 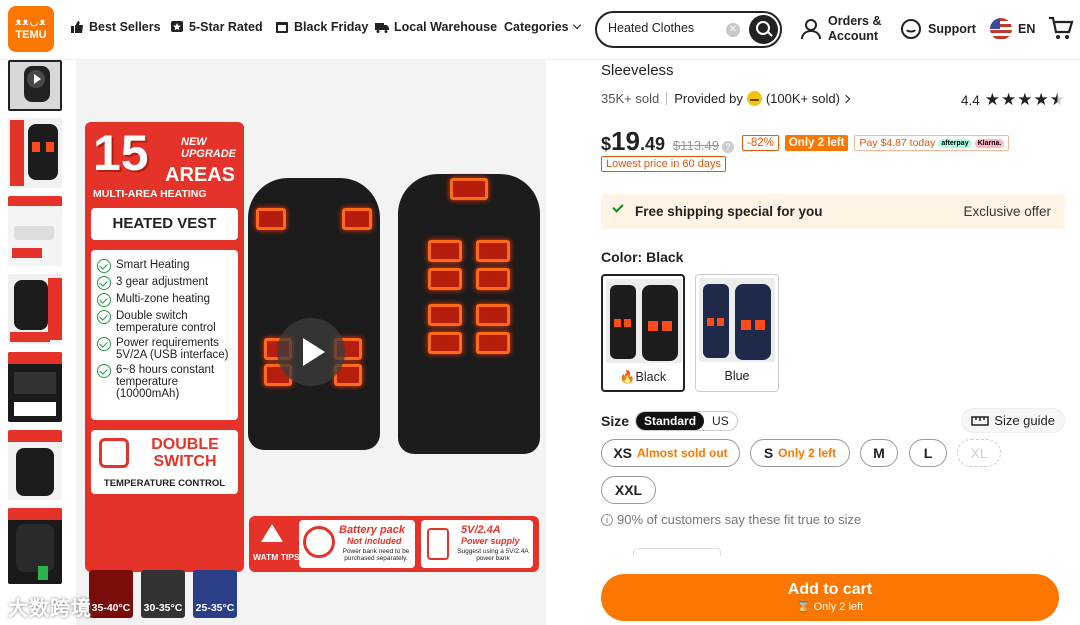 What do you see at coordinates (803, 98) in the screenshot?
I see `provider-sold: (100K+ sold)` at bounding box center [803, 98].